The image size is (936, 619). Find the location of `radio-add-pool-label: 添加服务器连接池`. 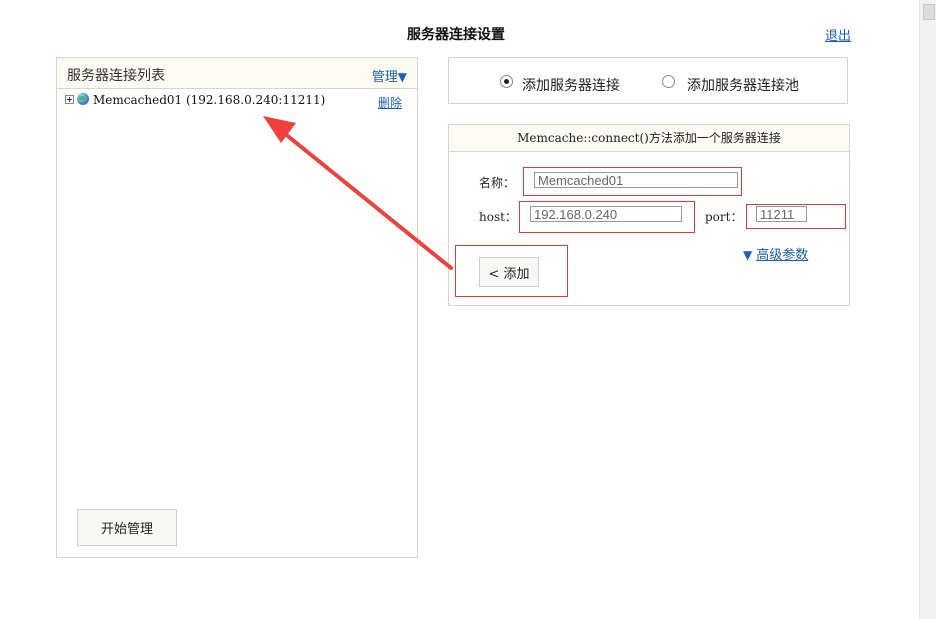

radio-add-pool-label: 添加服务器连接池 is located at coordinates (743, 85).